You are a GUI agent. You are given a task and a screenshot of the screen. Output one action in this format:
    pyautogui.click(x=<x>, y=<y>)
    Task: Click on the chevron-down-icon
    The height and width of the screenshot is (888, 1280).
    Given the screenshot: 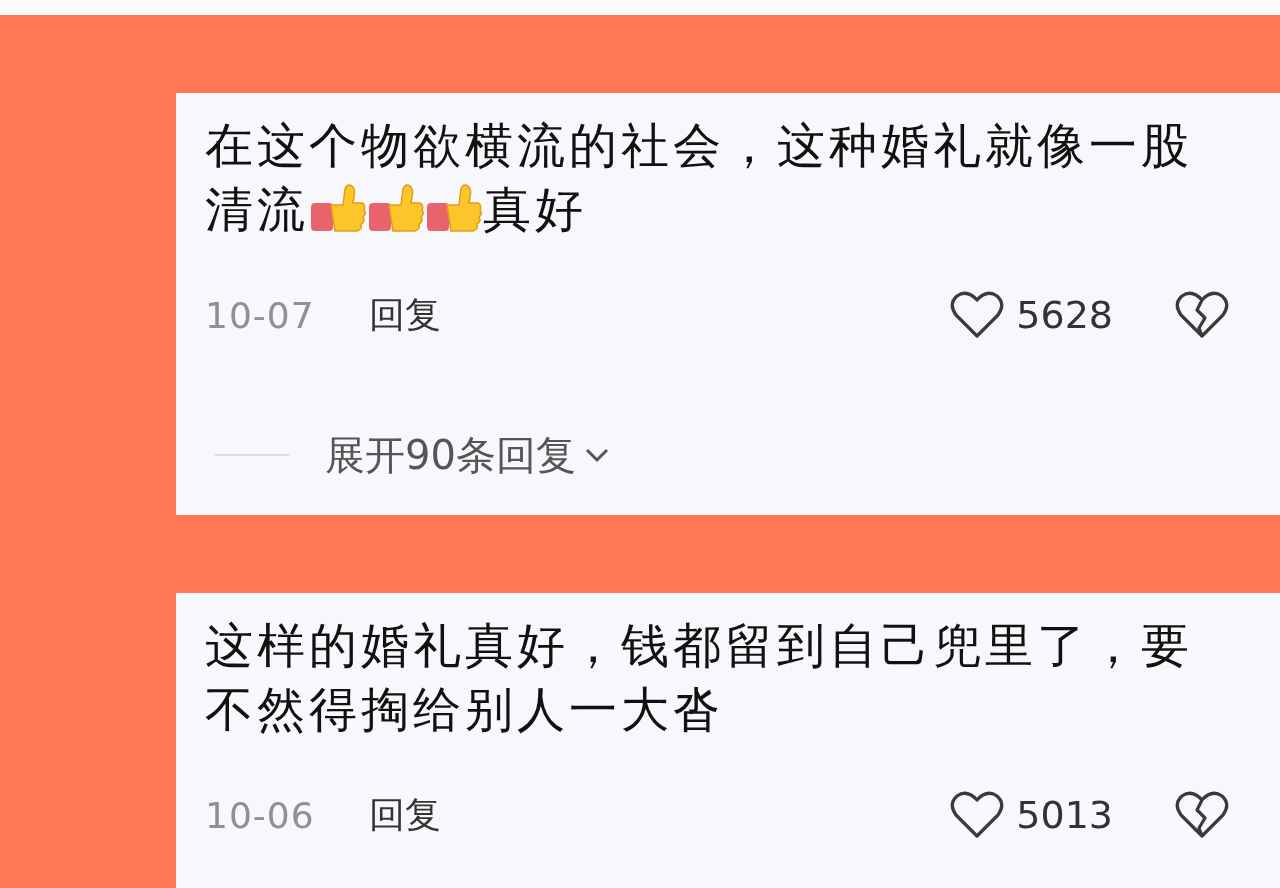 What is the action you would take?
    pyautogui.click(x=596, y=455)
    